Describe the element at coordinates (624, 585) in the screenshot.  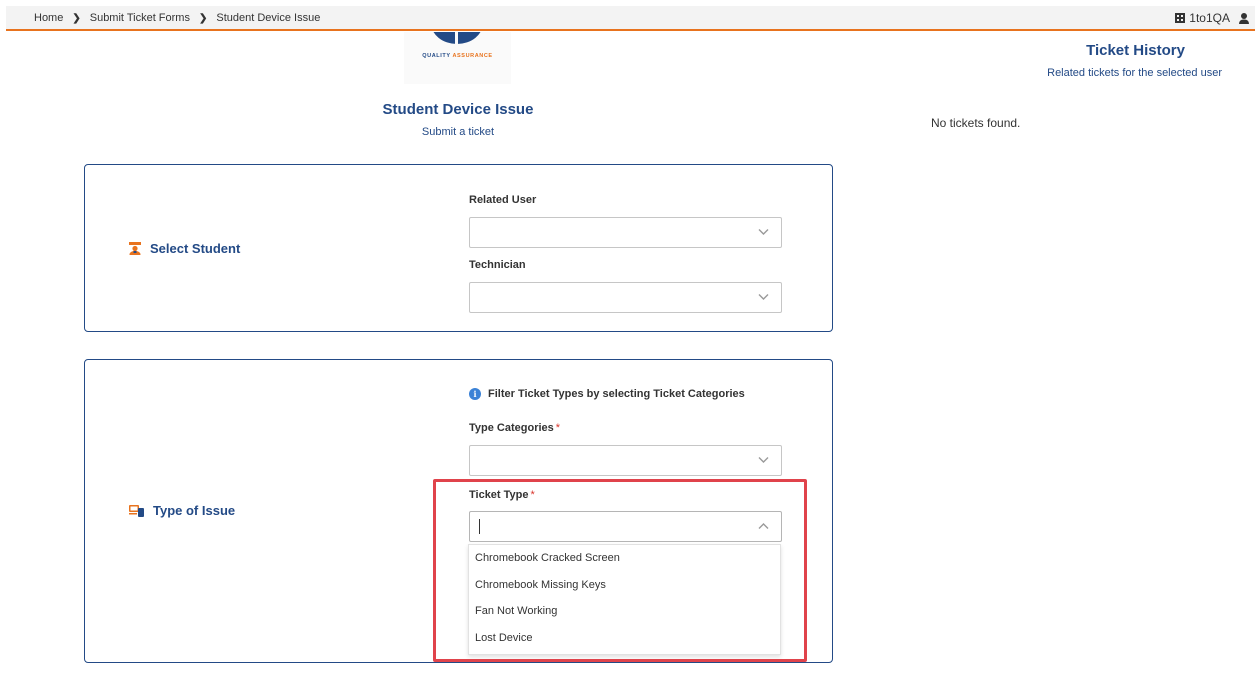
I see `ticket-type-option: Chromebook Missing Keys` at that location.